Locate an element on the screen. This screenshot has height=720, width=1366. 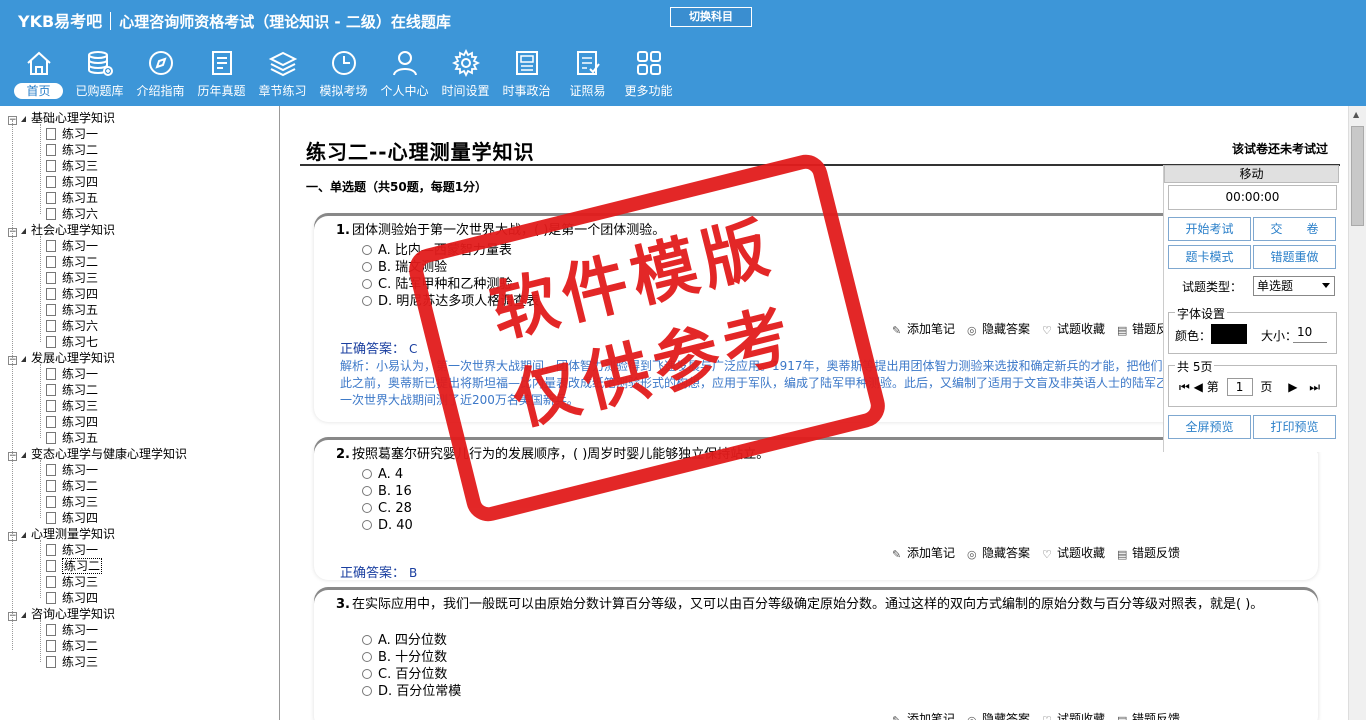
nav-item-10: 更多功能 is located at coordinates (648, 75).